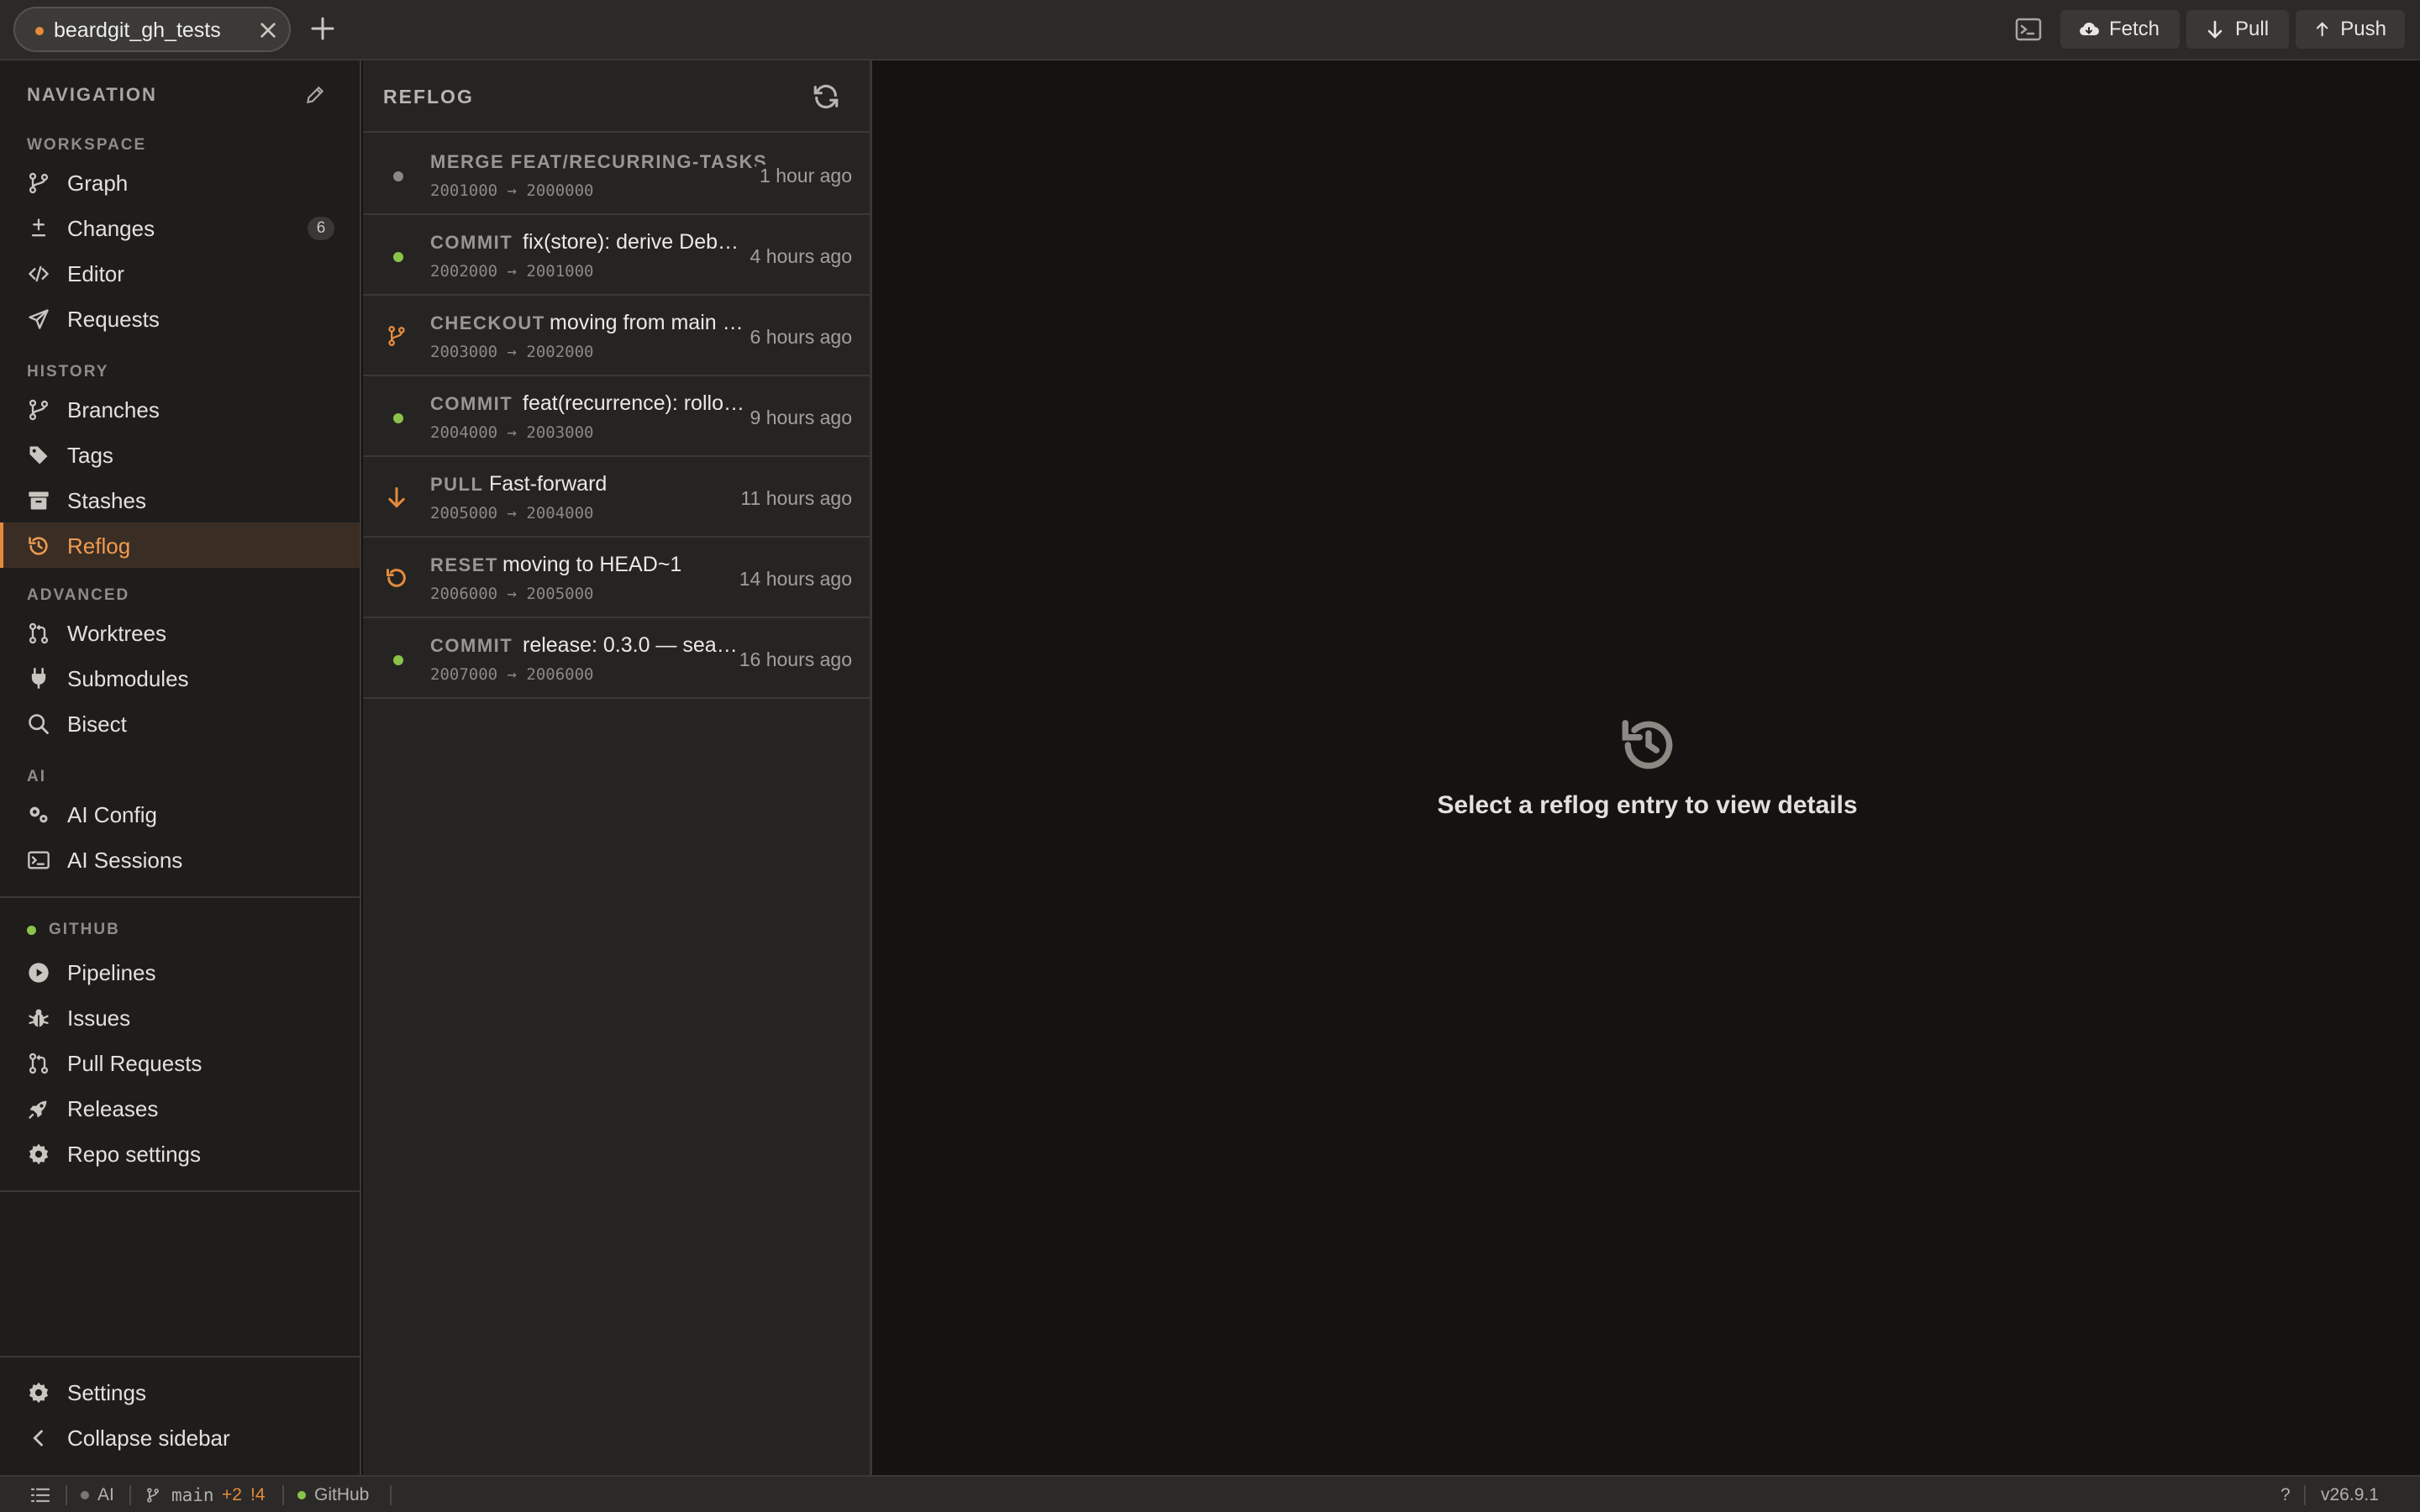 This screenshot has width=2420, height=1512. I want to click on reflog-entry-kind: RESET, so click(464, 564).